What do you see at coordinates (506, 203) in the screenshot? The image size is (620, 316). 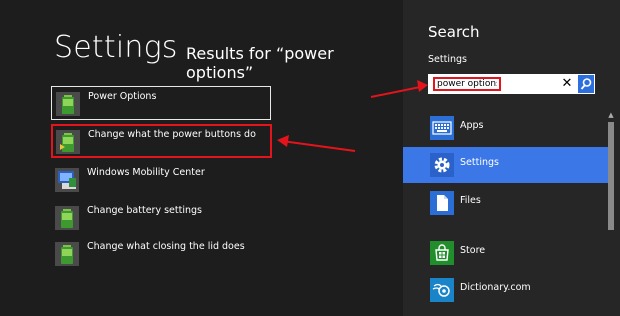 I see `app-files: Files` at bounding box center [506, 203].